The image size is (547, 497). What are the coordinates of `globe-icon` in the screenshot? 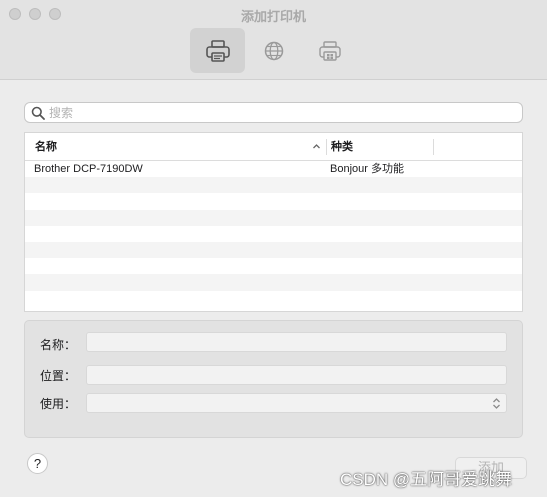 It's located at (273, 50).